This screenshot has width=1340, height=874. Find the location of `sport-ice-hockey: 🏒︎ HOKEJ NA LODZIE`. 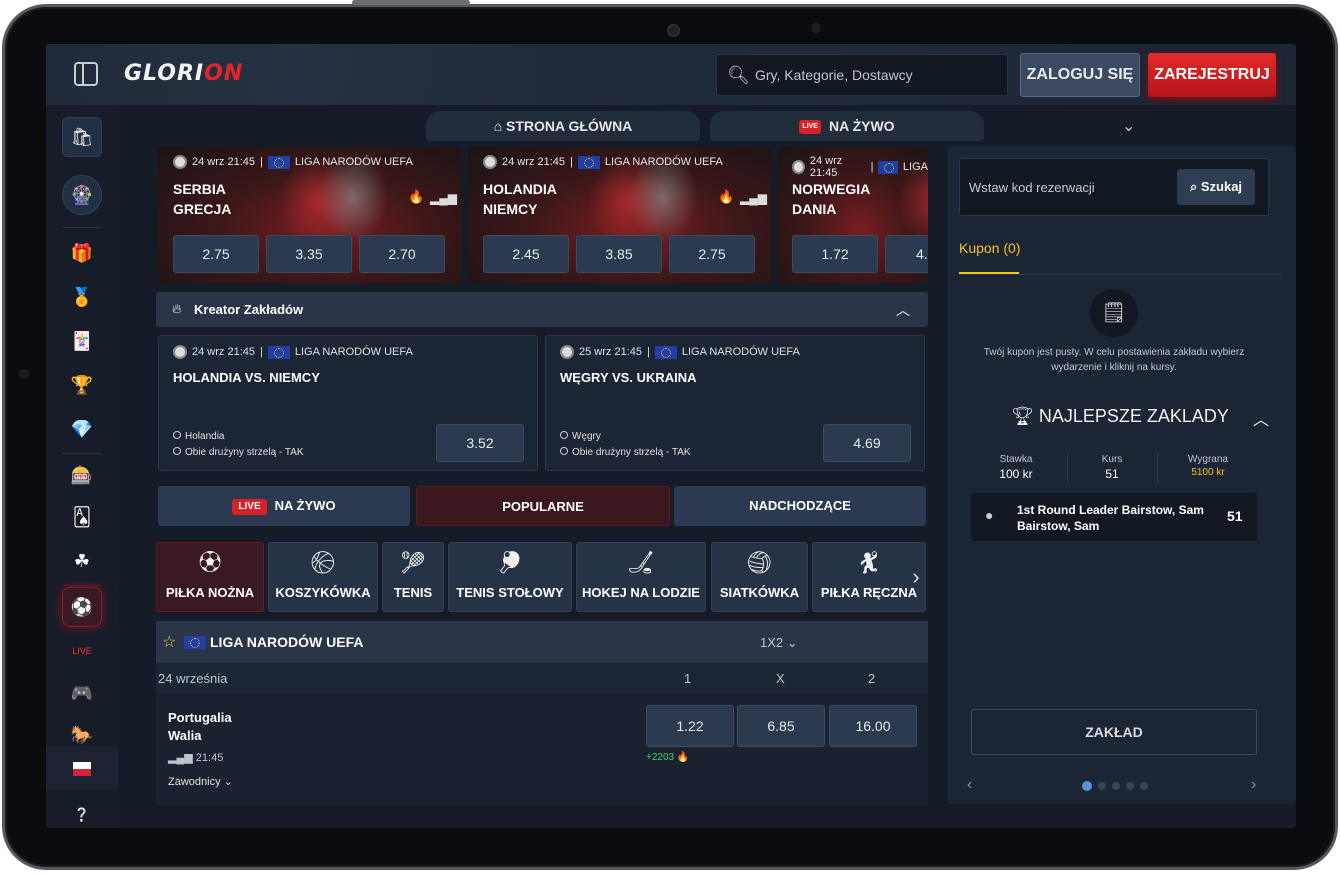

sport-ice-hockey: 🏒︎ HOKEJ NA LODZIE is located at coordinates (641, 577).